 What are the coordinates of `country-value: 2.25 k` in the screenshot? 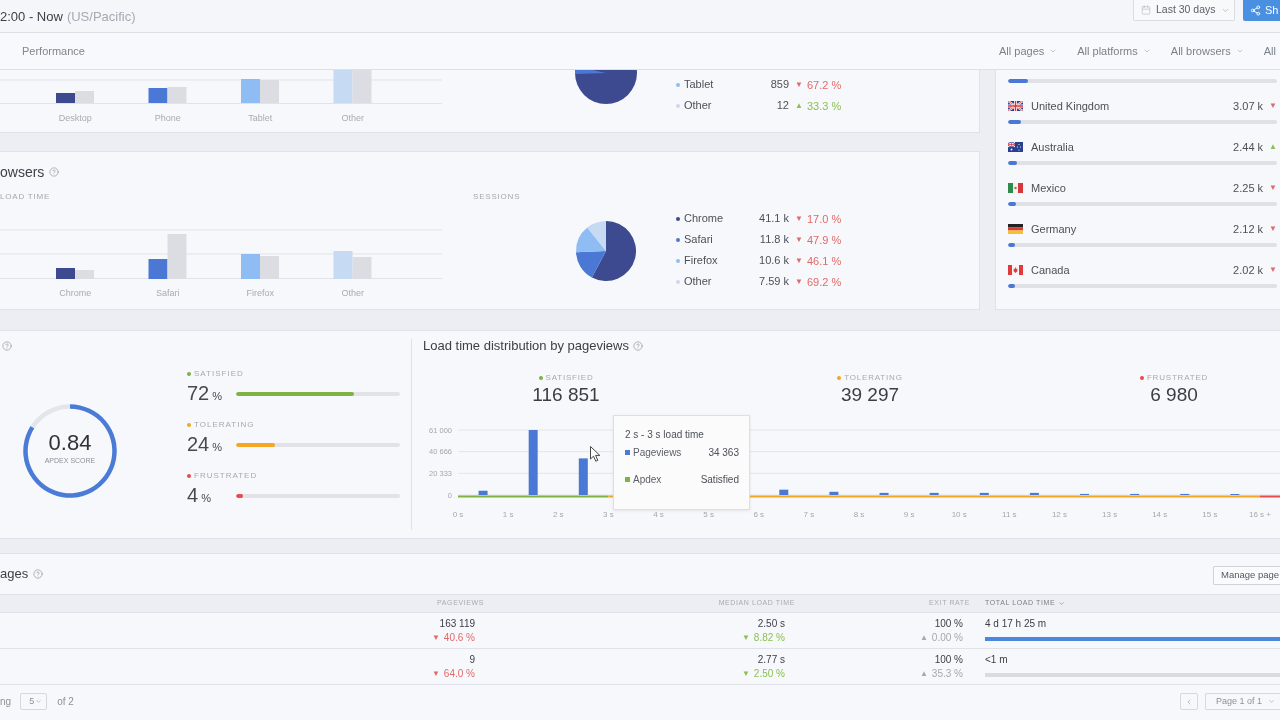 It's located at (1248, 188).